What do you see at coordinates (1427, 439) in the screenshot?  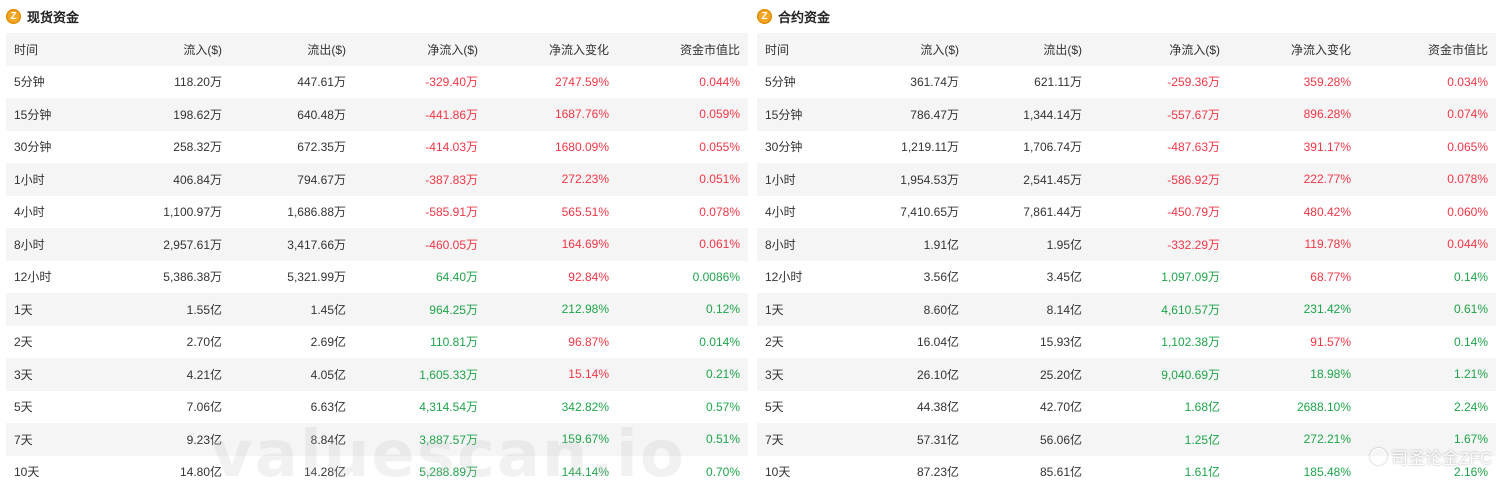 I see `table-cell: 1.67%` at bounding box center [1427, 439].